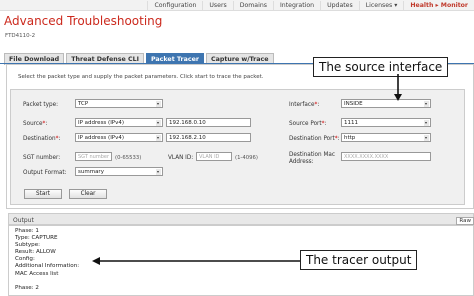 This screenshot has height=296, width=474. Describe the element at coordinates (398, 97) in the screenshot. I see `source-interface-arrowhead` at that location.